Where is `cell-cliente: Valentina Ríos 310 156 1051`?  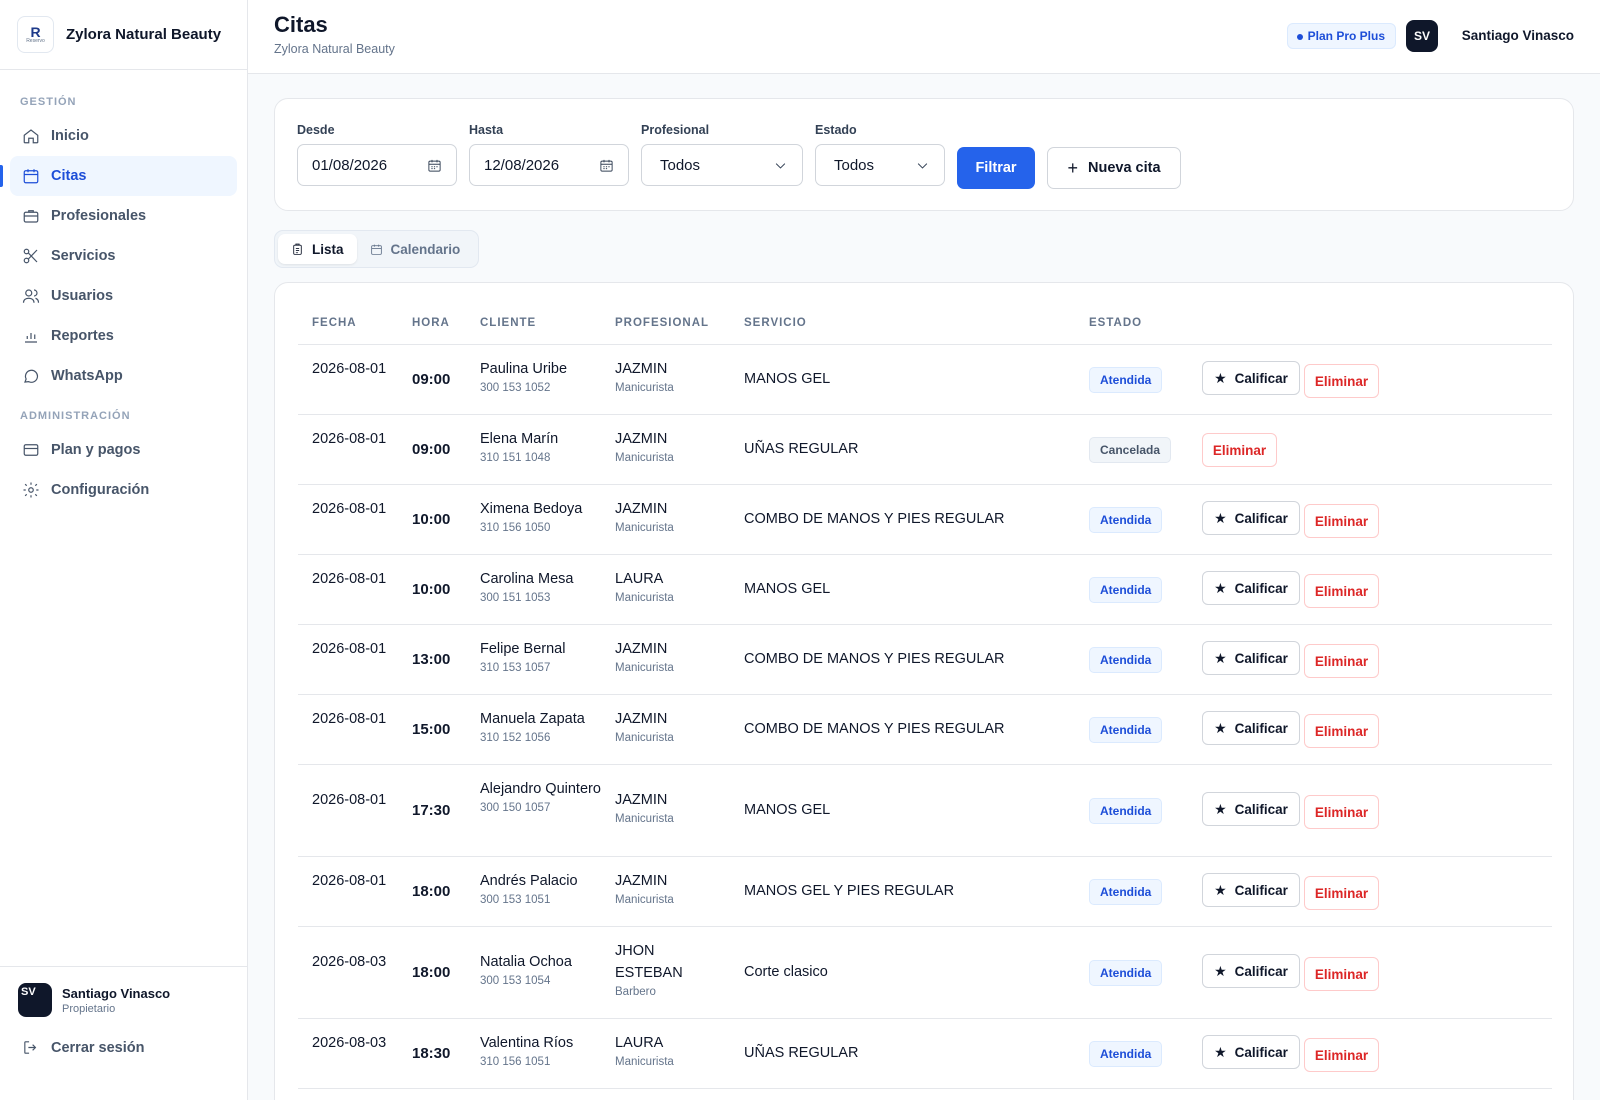 cell-cliente: Valentina Ríos 310 156 1051 is located at coordinates (541, 1050).